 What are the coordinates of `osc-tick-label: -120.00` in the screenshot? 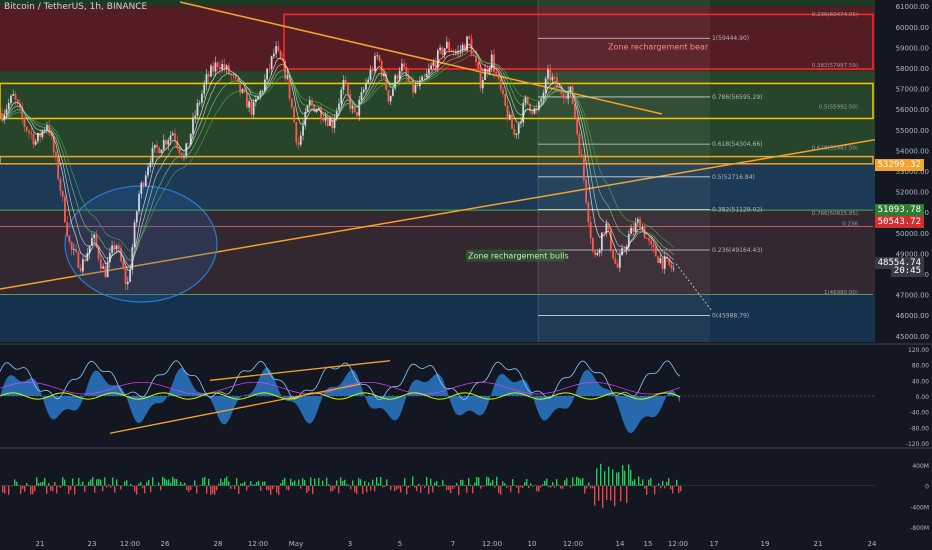 It's located at (917, 444).